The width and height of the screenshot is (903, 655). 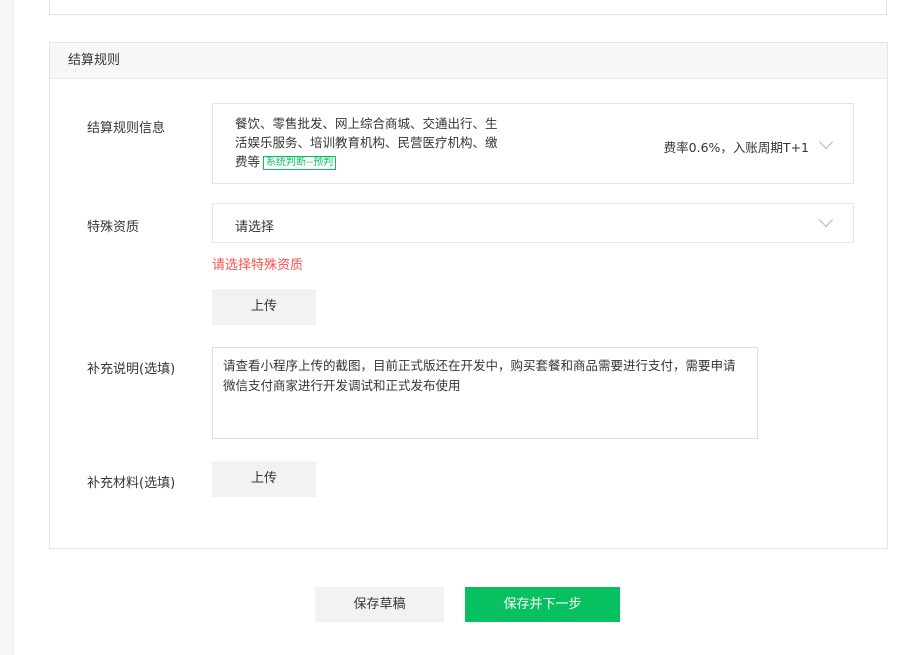 What do you see at coordinates (468, 7) in the screenshot?
I see `previous-card-bottom` at bounding box center [468, 7].